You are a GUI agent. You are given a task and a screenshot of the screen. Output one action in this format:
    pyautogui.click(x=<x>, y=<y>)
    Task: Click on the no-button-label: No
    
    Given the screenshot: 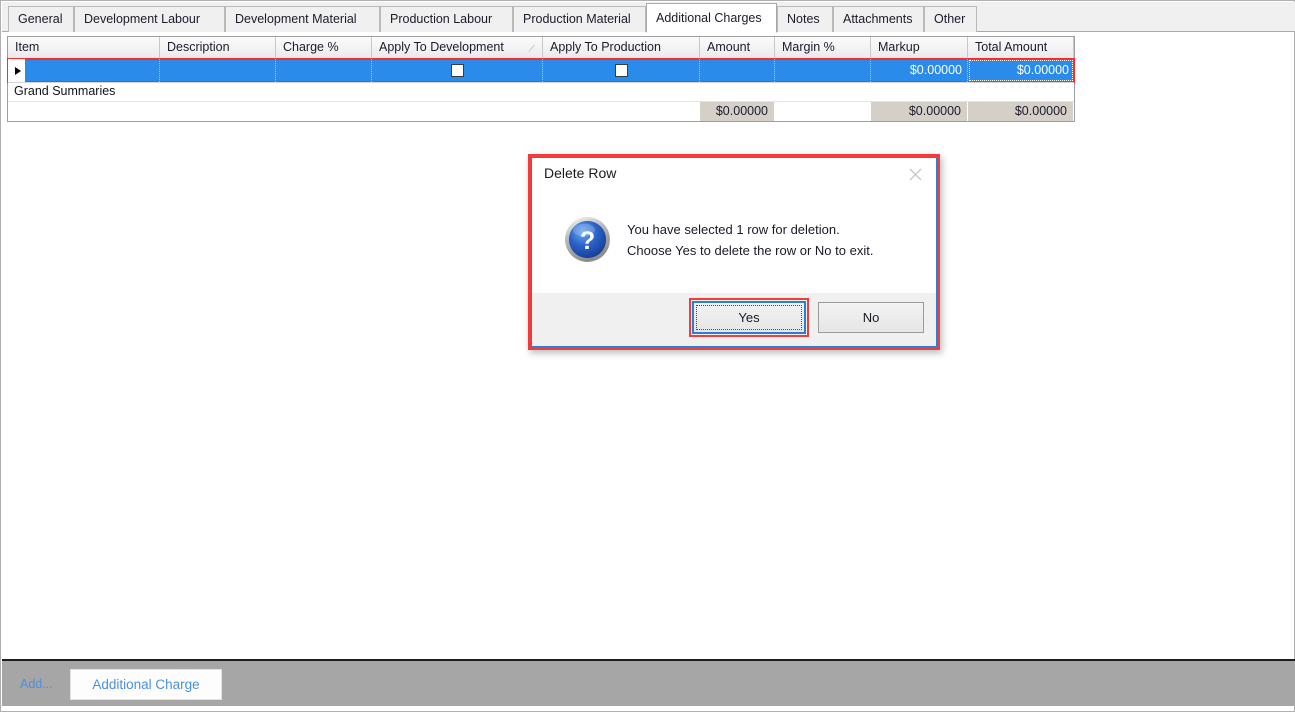 What is the action you would take?
    pyautogui.click(x=871, y=317)
    